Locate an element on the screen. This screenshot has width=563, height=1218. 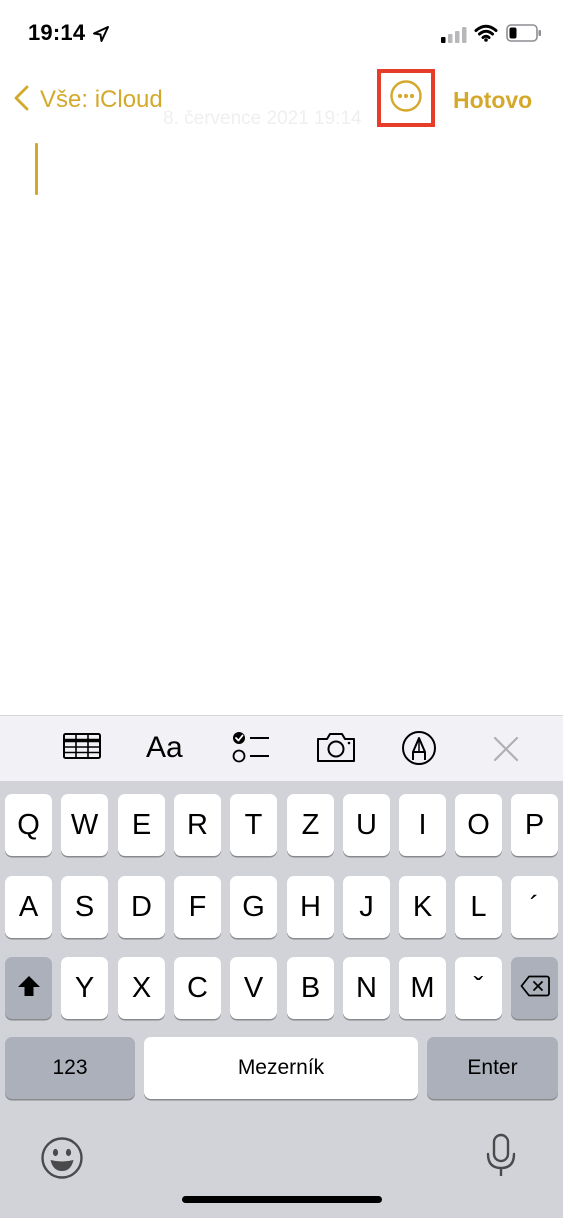
ellipsis-circle-icon is located at coordinates (406, 98).